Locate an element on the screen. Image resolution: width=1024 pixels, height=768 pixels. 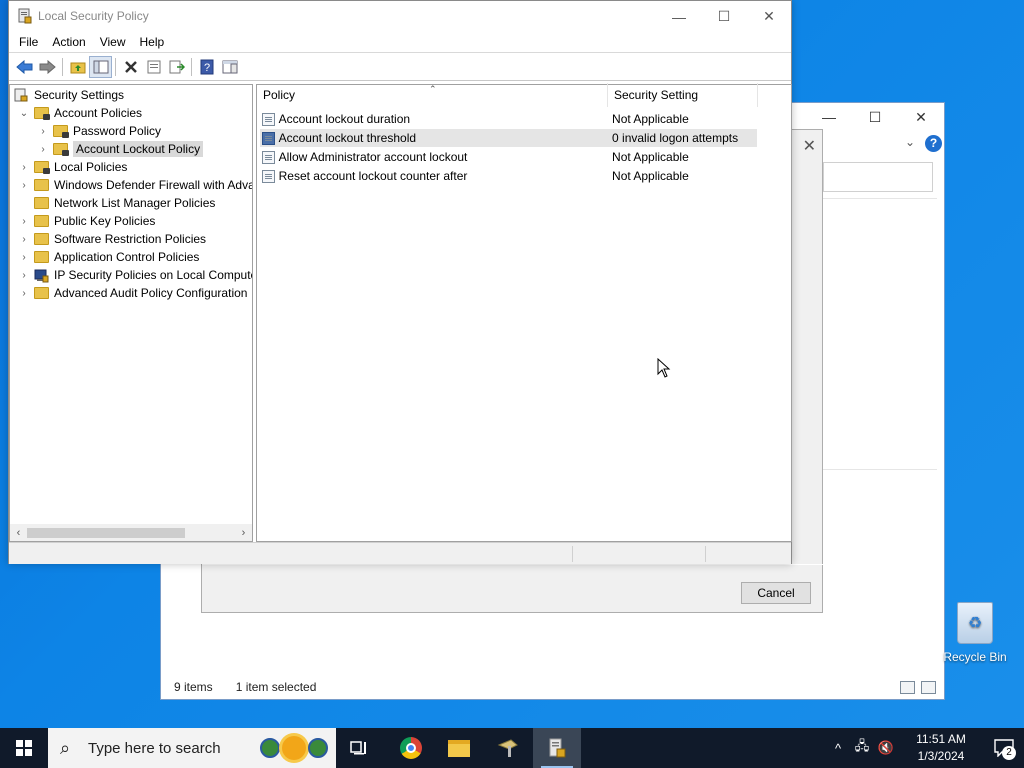
properties-icon is located at coordinates (153, 67).